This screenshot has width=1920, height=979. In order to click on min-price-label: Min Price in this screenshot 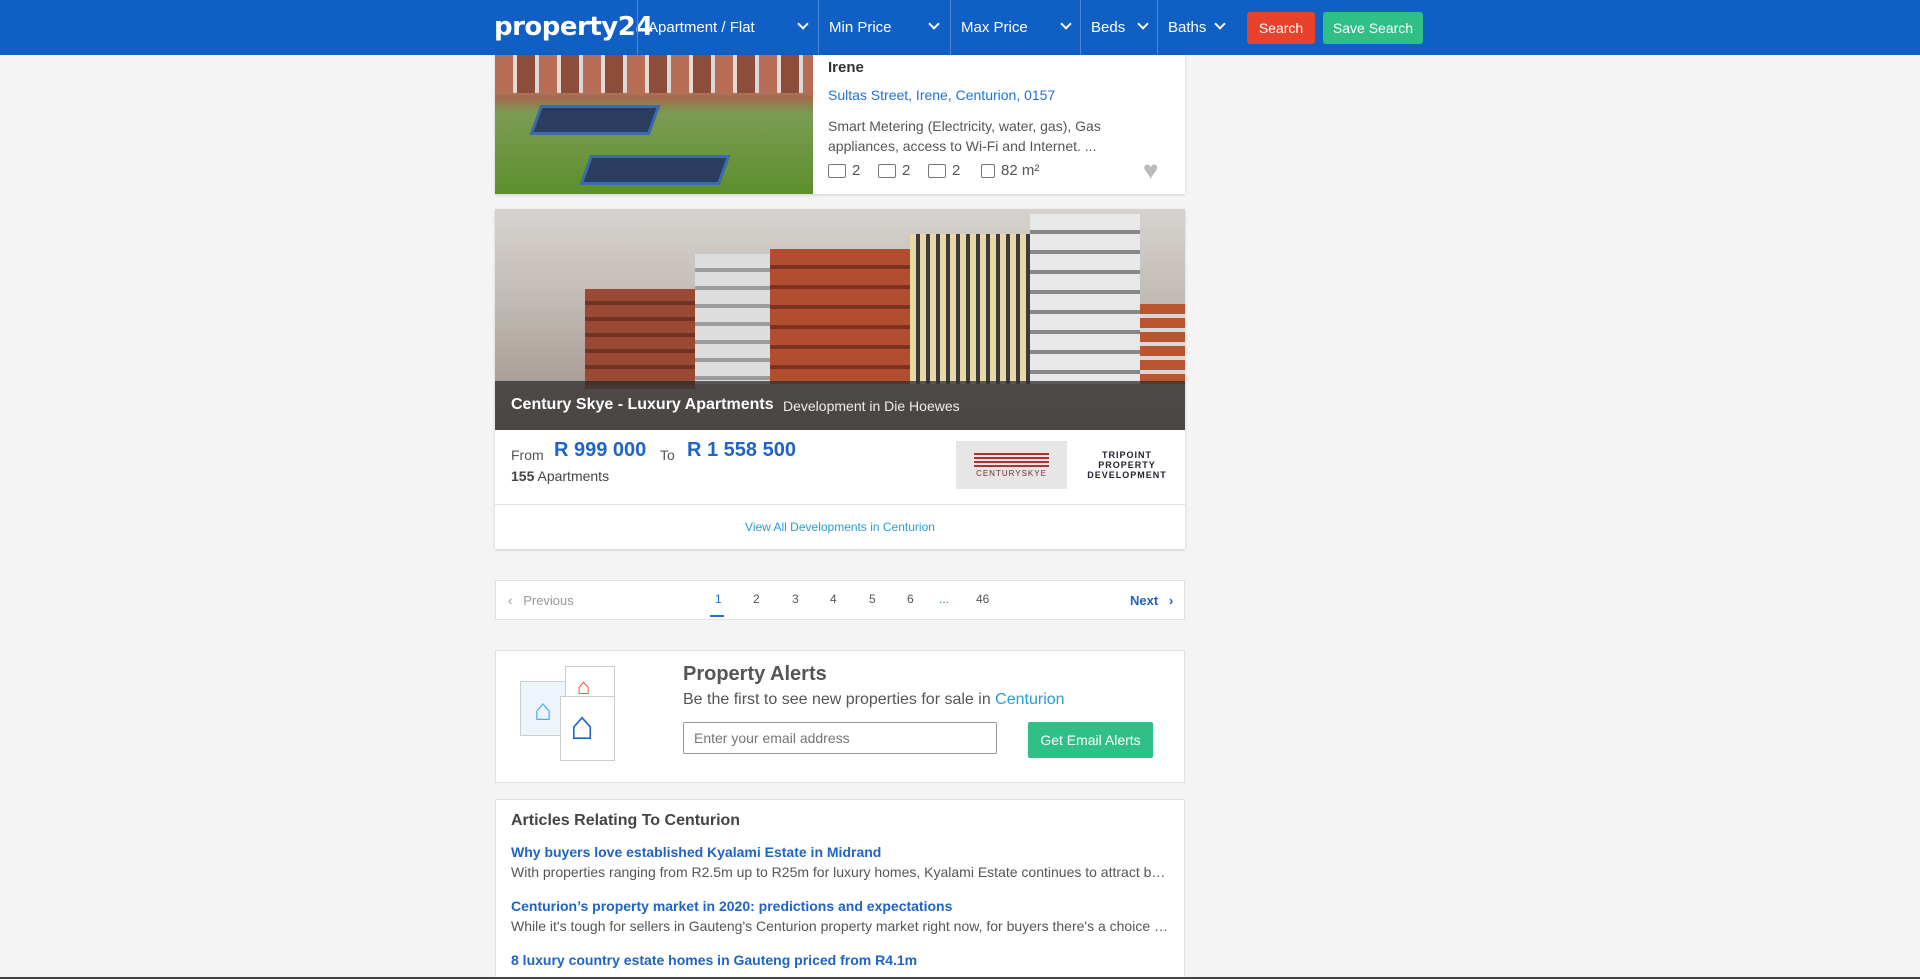, I will do `click(860, 27)`.